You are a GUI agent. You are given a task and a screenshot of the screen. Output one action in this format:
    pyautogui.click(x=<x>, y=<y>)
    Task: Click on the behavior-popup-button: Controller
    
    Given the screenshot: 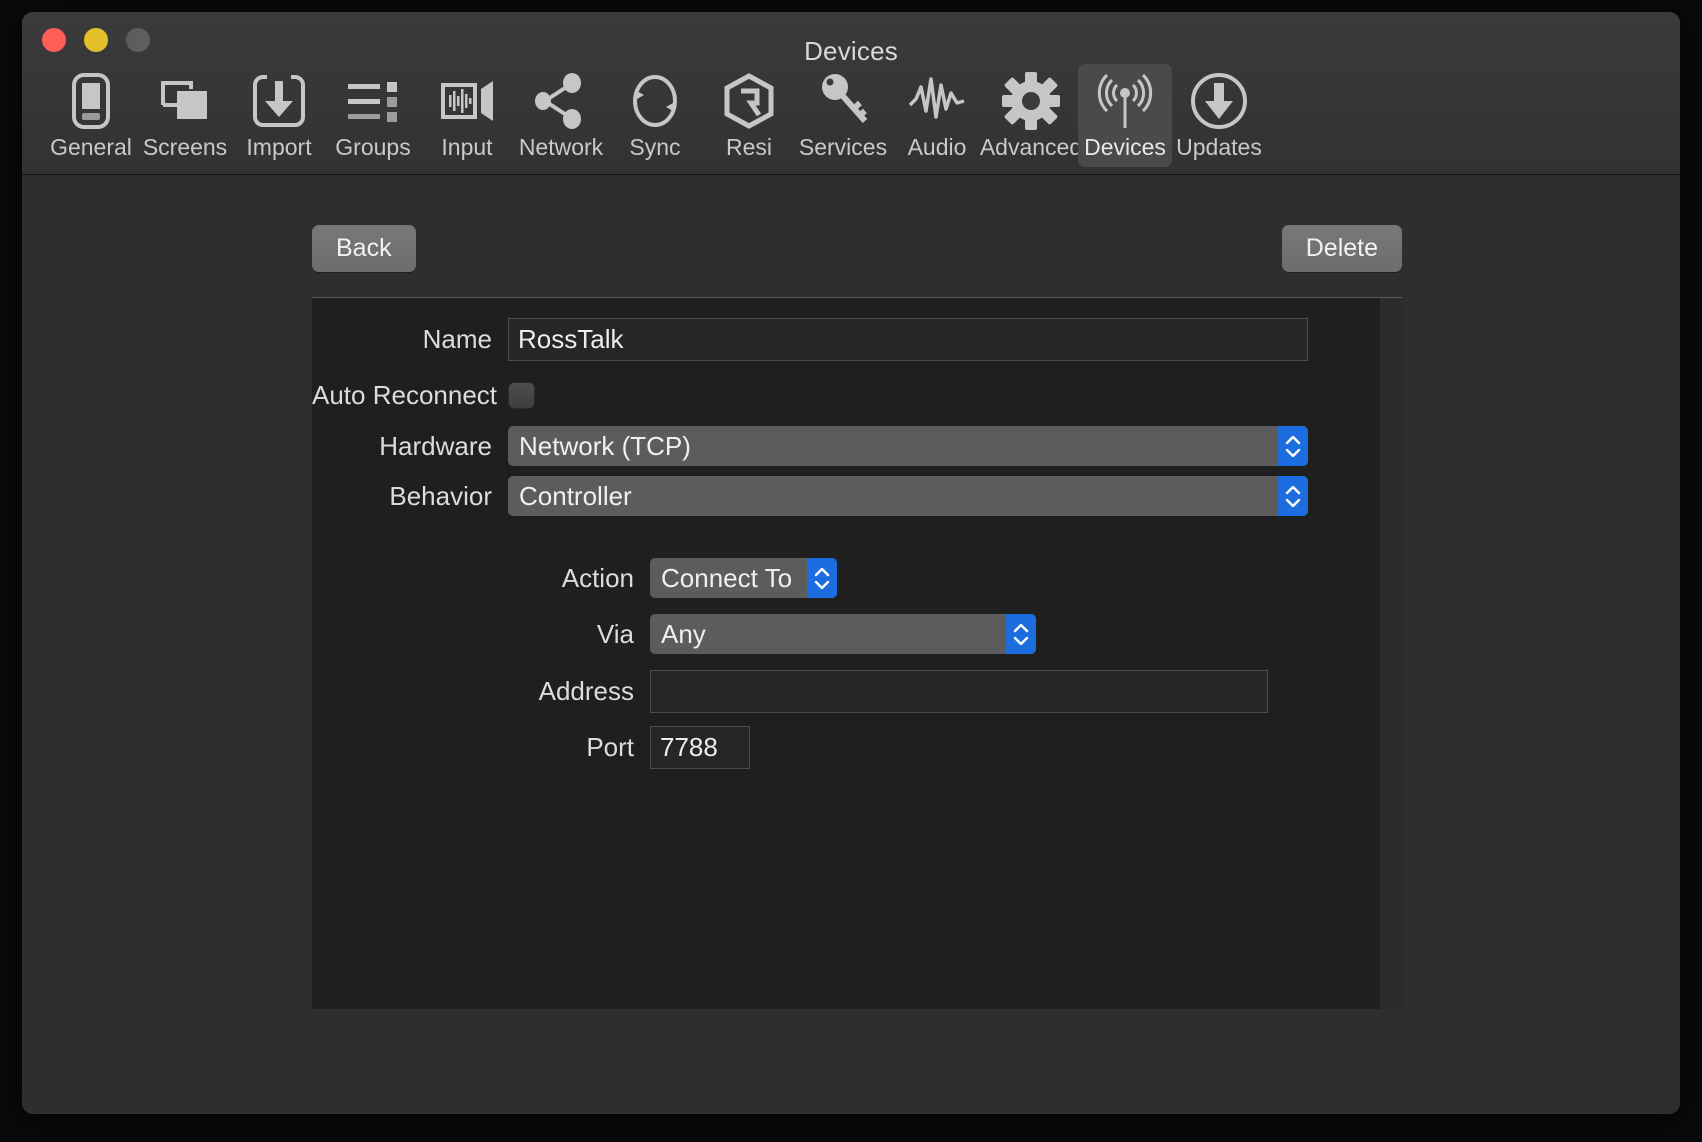 What is the action you would take?
    pyautogui.click(x=908, y=496)
    